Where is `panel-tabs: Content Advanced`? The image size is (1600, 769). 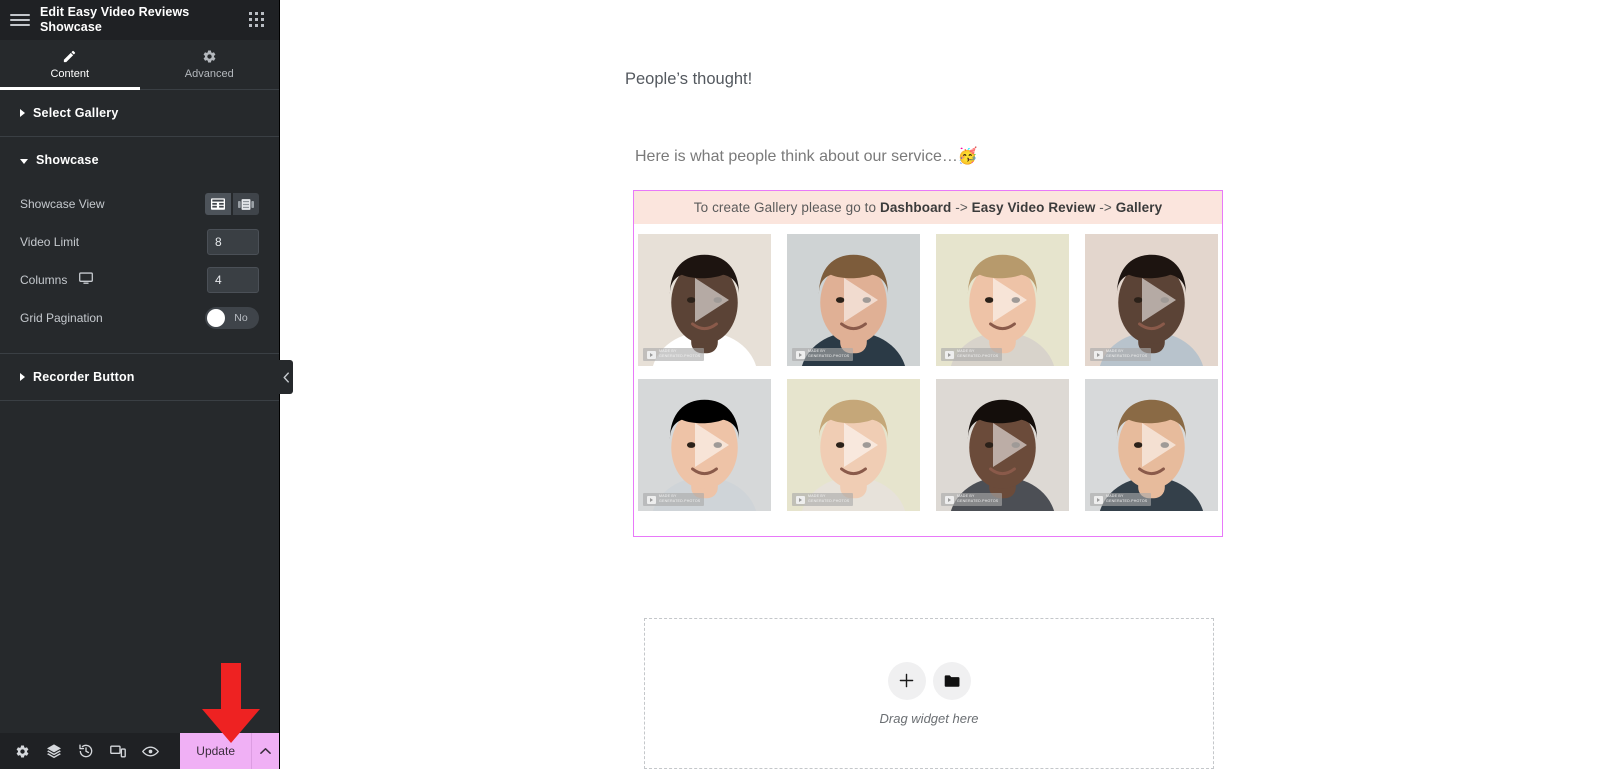
panel-tabs: Content Advanced is located at coordinates (139, 65).